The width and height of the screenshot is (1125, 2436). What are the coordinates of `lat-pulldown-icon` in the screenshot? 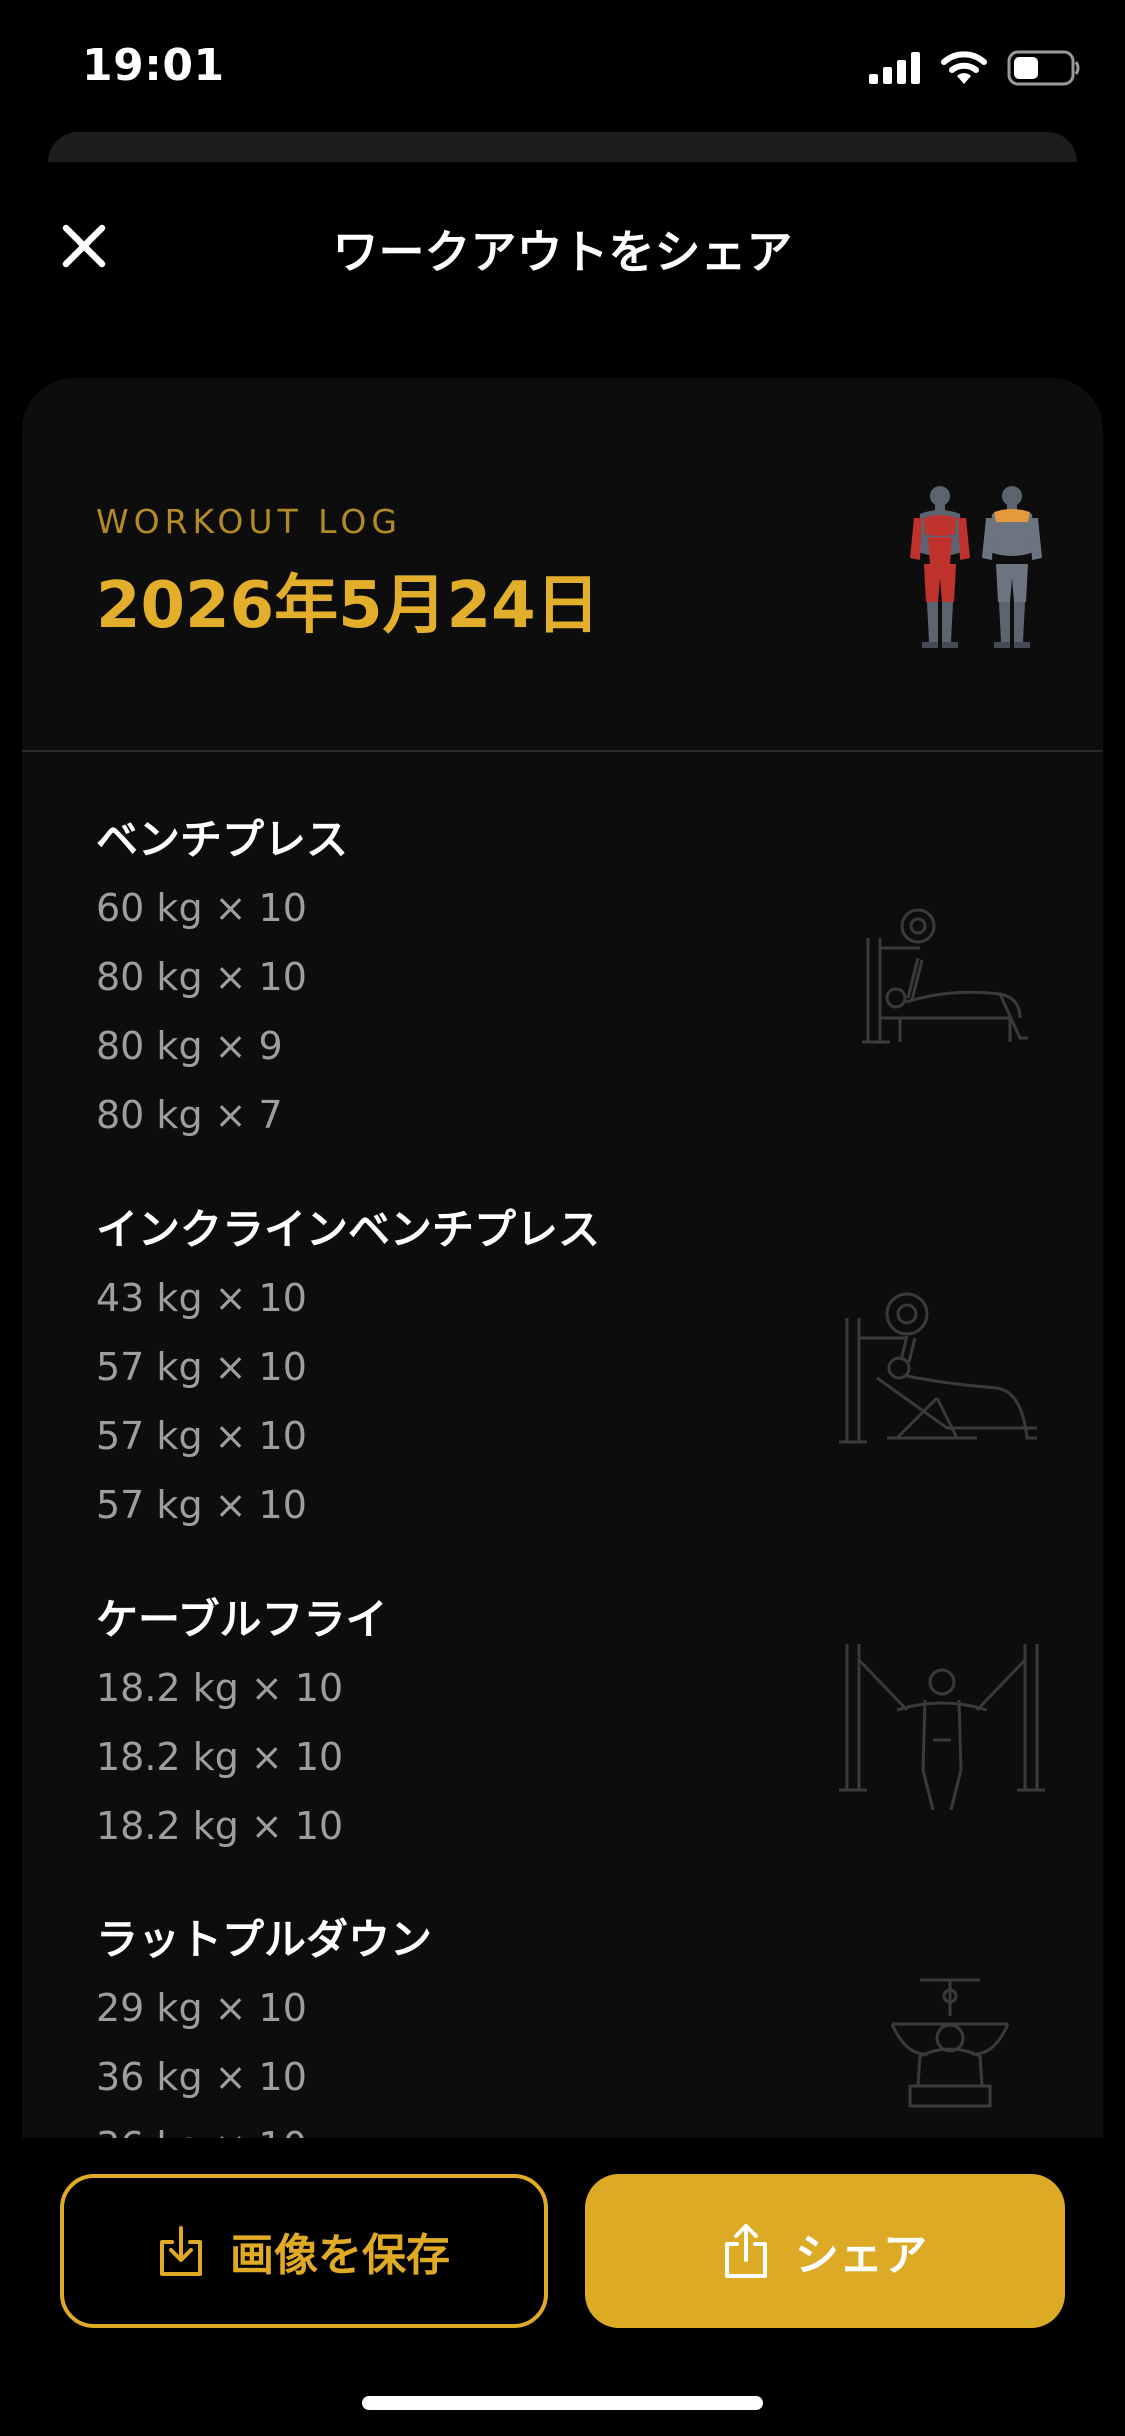 It's located at (950, 2043).